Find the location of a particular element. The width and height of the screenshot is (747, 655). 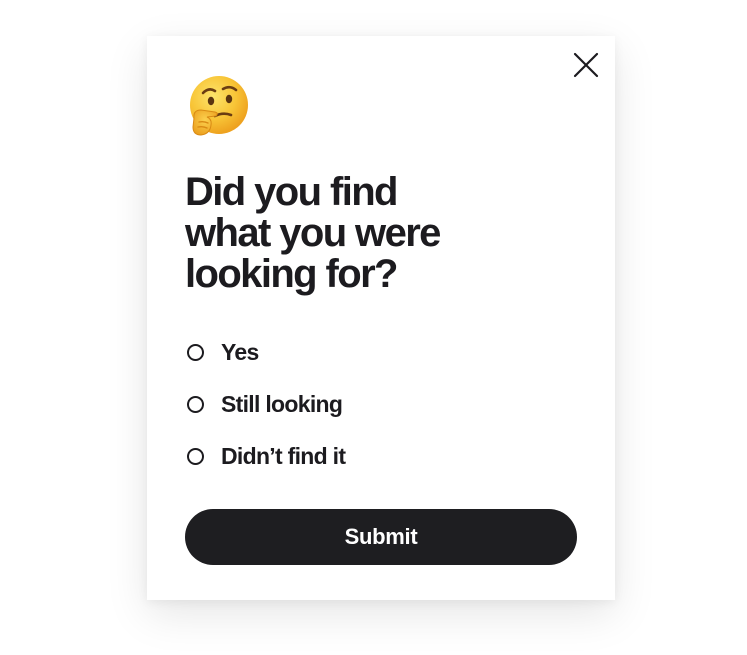

answer-options: Yes Still looking Didn’t find it is located at coordinates (387, 404).